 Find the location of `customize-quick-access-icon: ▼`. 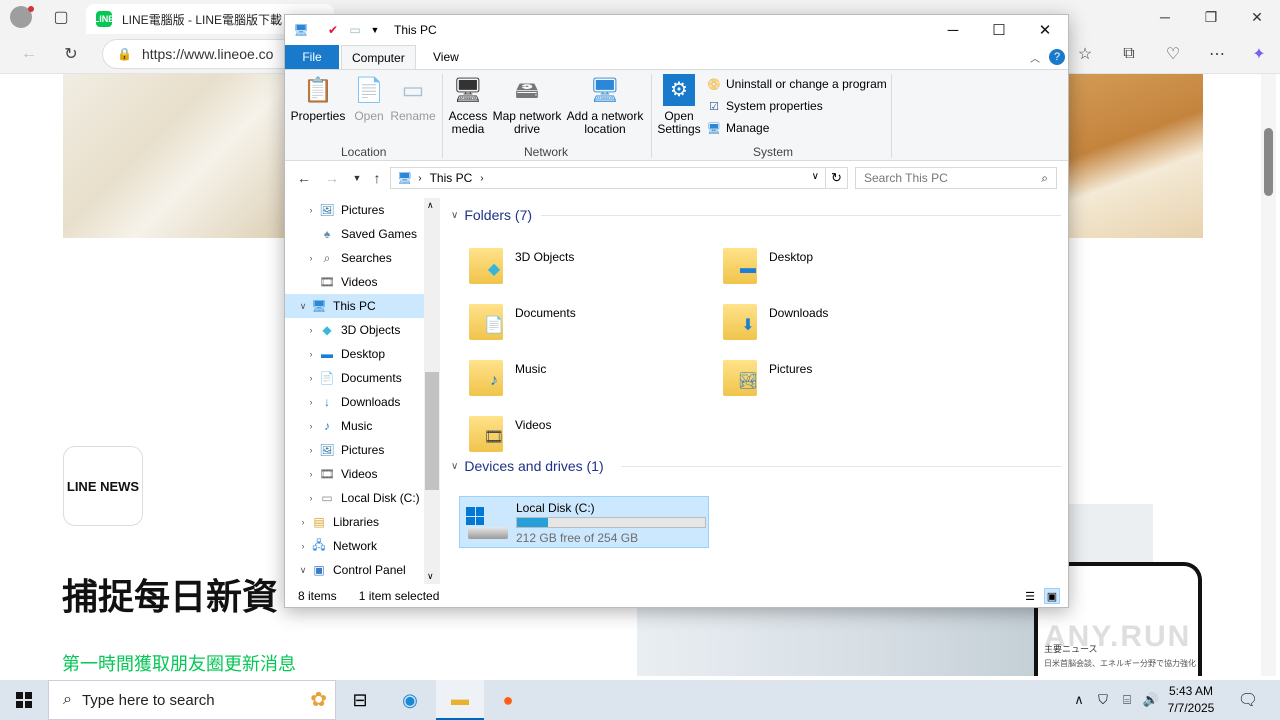

customize-quick-access-icon: ▼ is located at coordinates (375, 30).